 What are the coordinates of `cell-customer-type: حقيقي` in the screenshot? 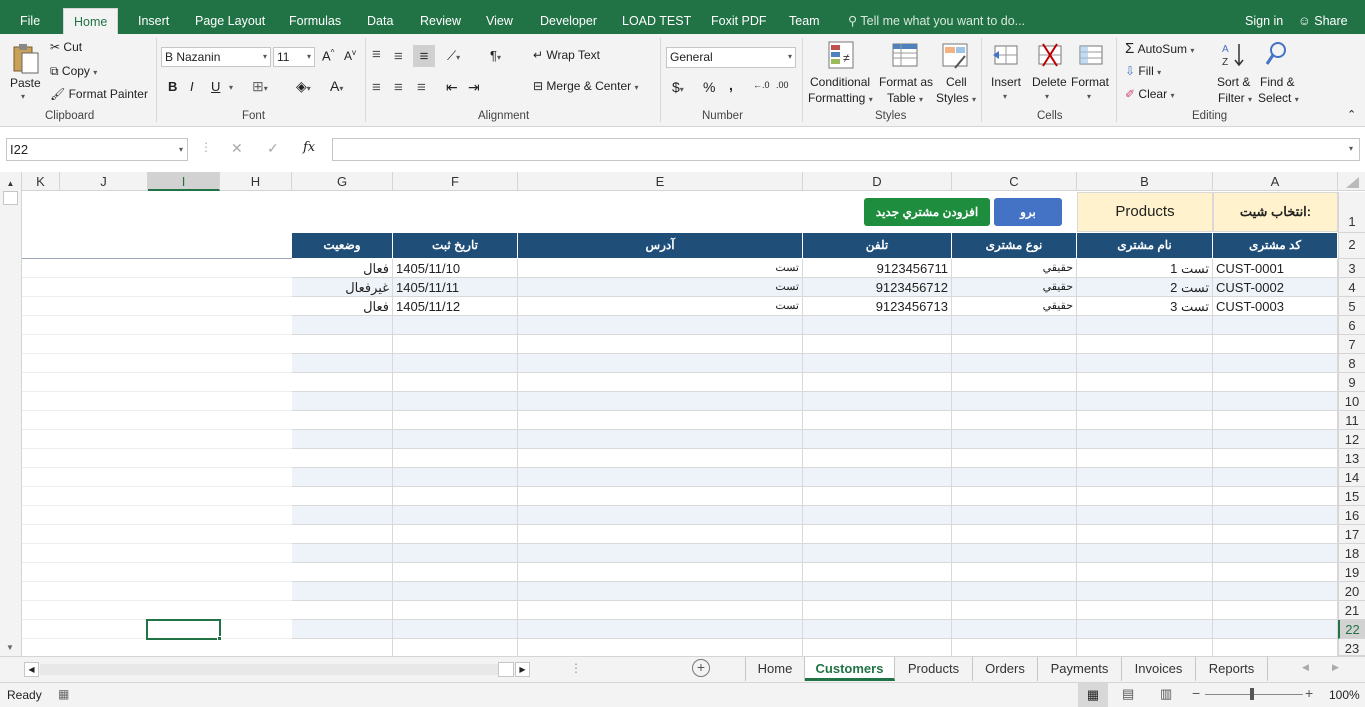 It's located at (1014, 268).